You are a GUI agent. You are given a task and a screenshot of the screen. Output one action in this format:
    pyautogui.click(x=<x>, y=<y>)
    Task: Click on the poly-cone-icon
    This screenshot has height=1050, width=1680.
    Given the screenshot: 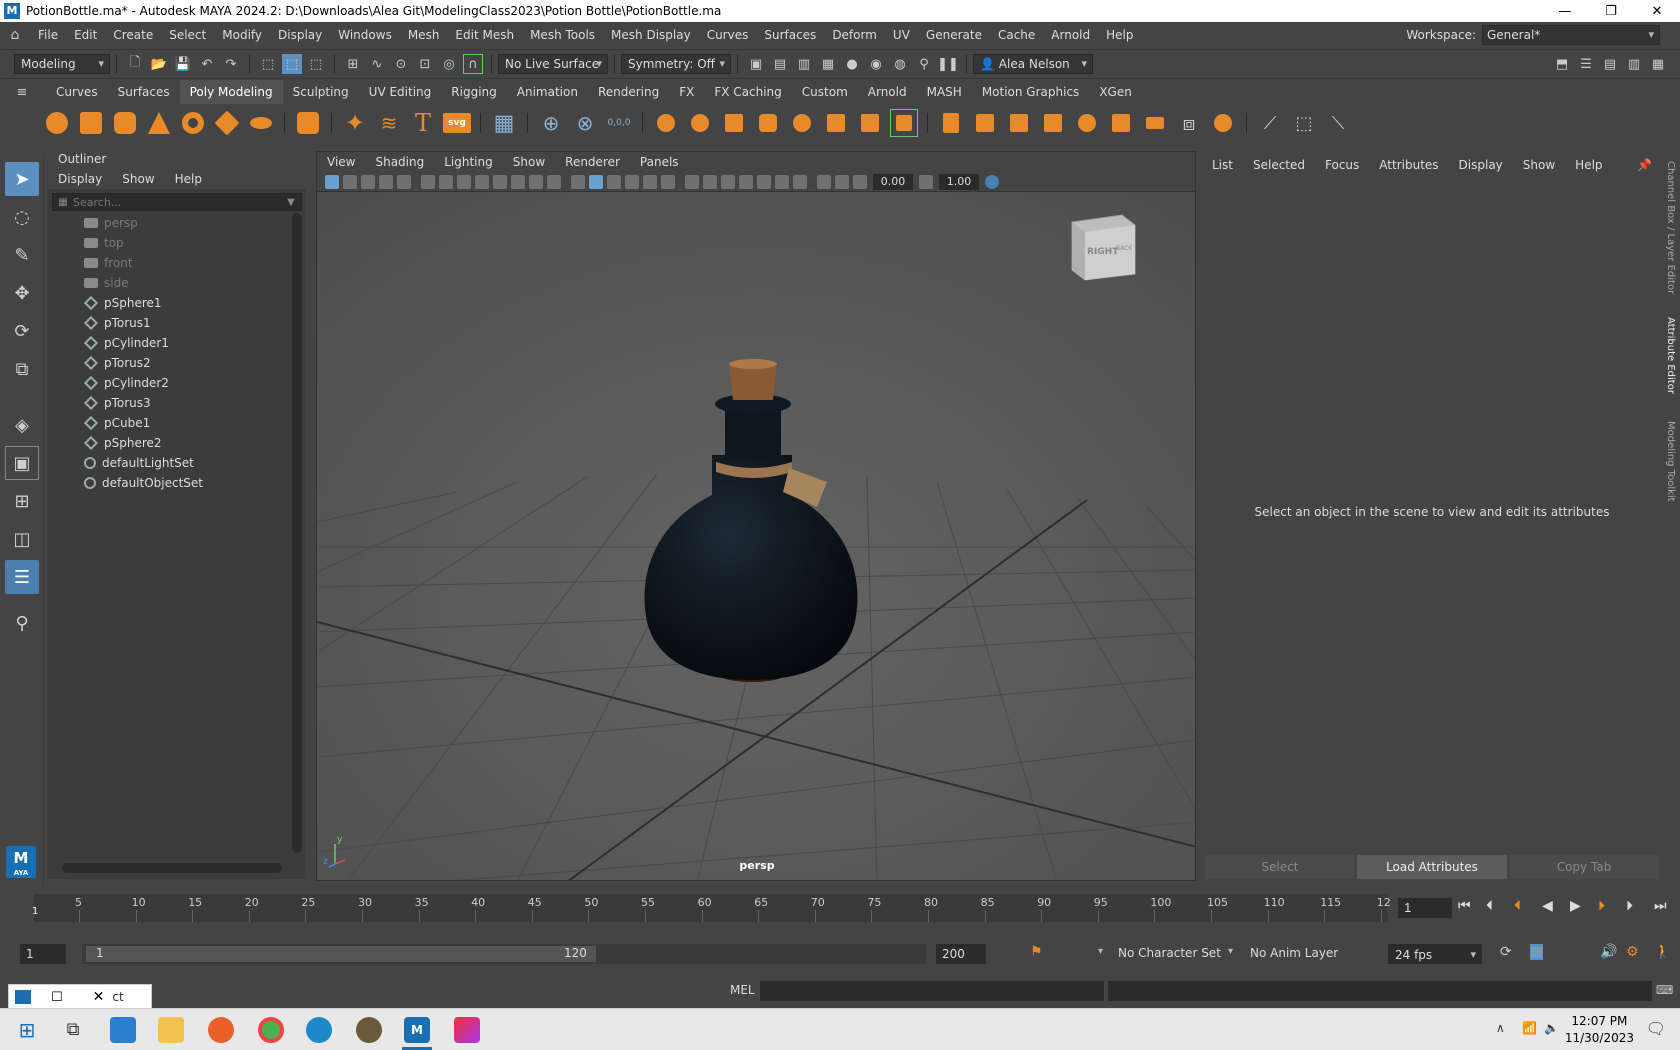 What is the action you would take?
    pyautogui.click(x=159, y=123)
    